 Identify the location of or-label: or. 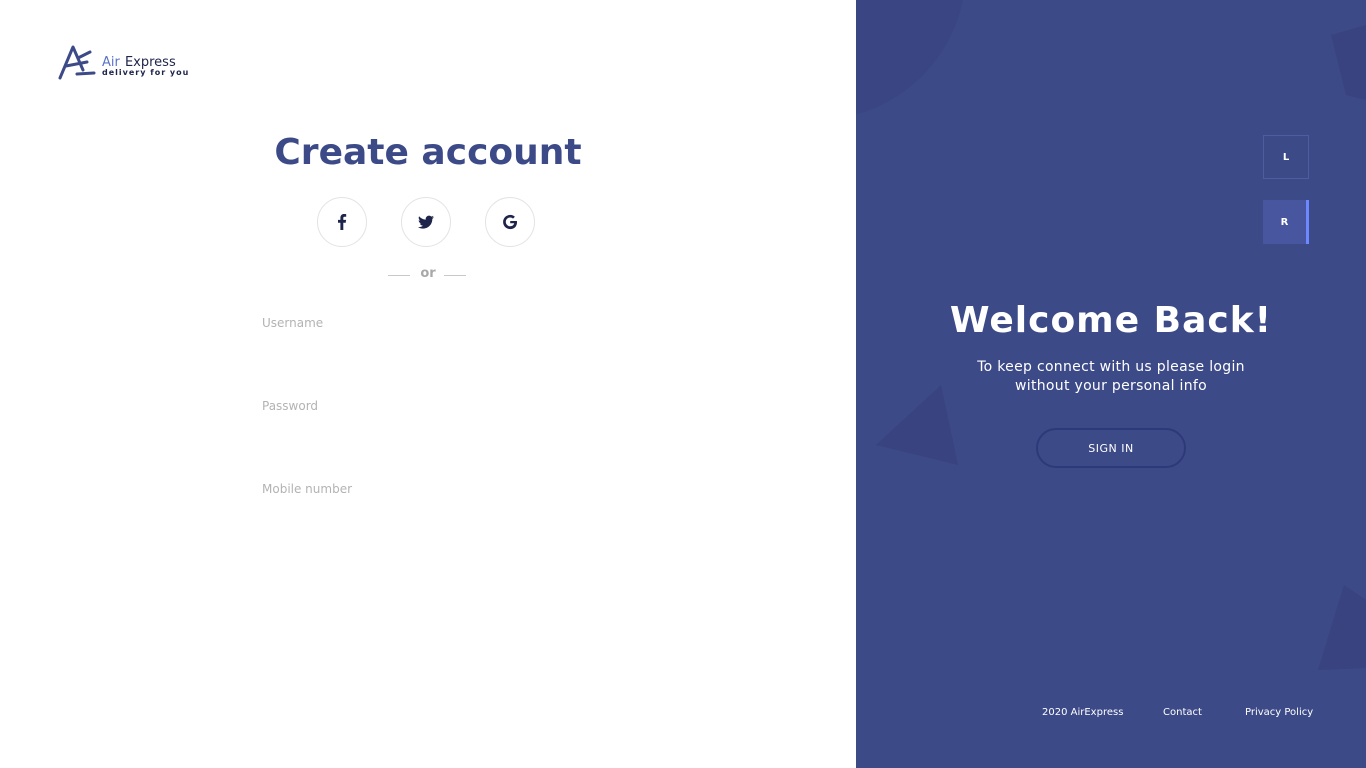
(428, 273).